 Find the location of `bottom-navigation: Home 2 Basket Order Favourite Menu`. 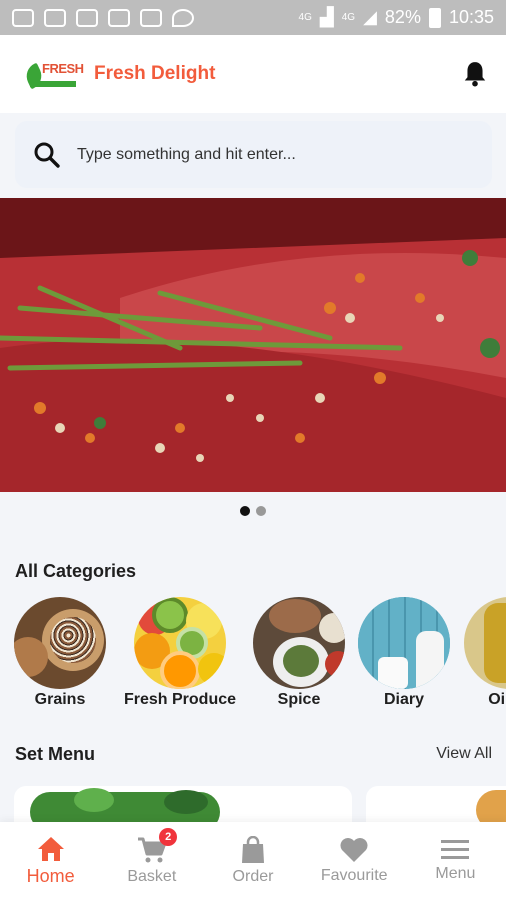

bottom-navigation: Home 2 Basket Order Favourite Menu is located at coordinates (253, 861).